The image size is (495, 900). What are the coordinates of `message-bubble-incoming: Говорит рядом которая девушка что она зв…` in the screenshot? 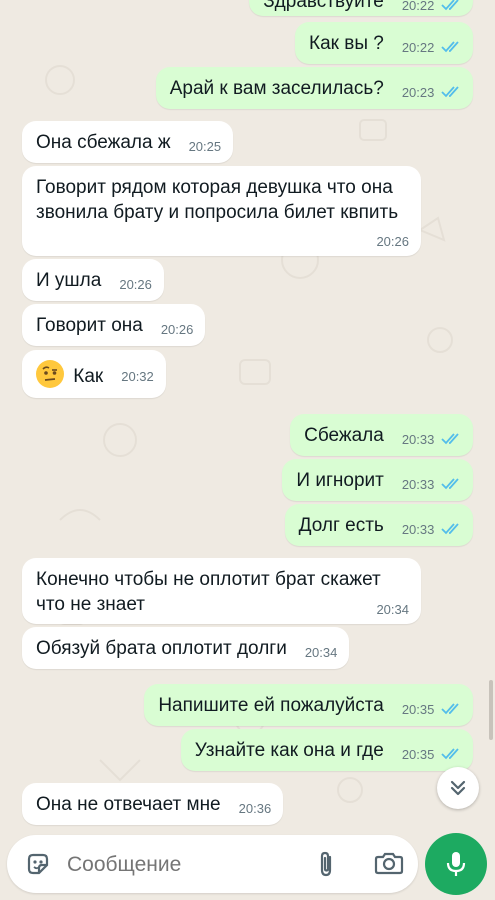 It's located at (221, 211).